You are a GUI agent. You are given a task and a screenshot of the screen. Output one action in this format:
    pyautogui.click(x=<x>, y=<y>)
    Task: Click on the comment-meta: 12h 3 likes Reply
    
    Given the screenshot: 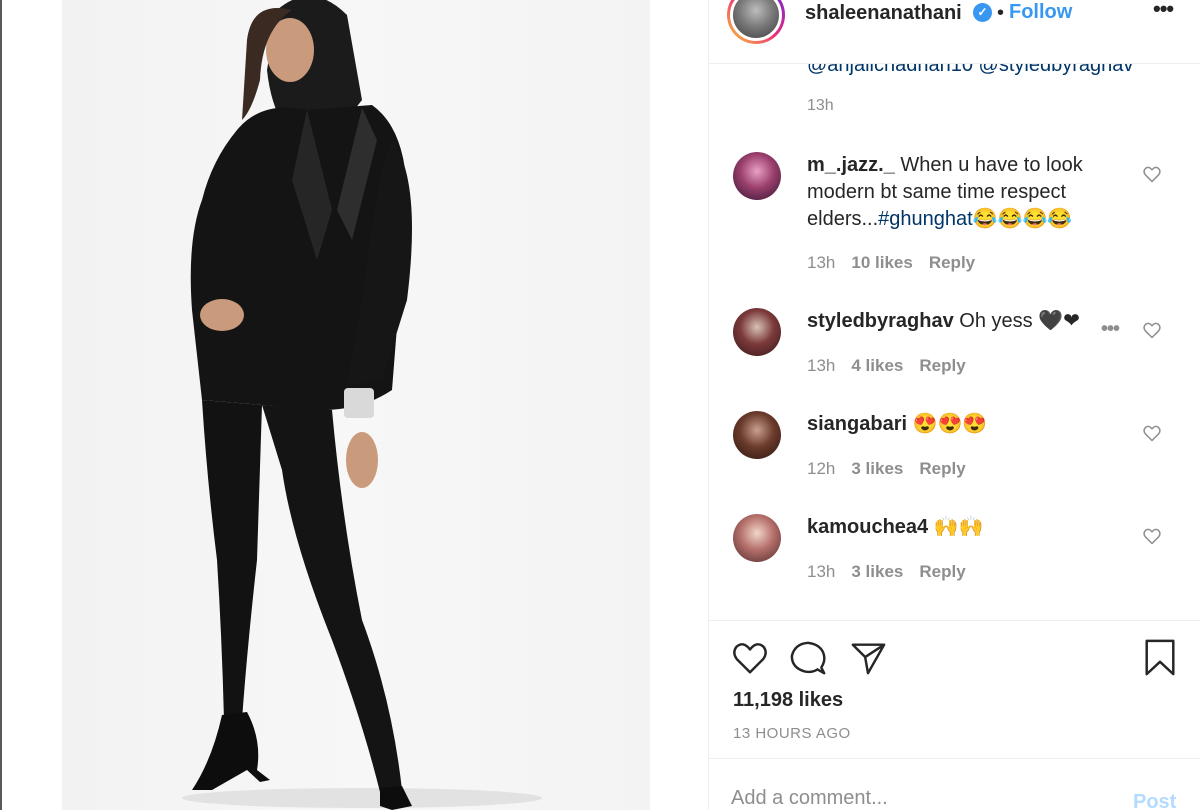 What is the action you would take?
    pyautogui.click(x=894, y=469)
    